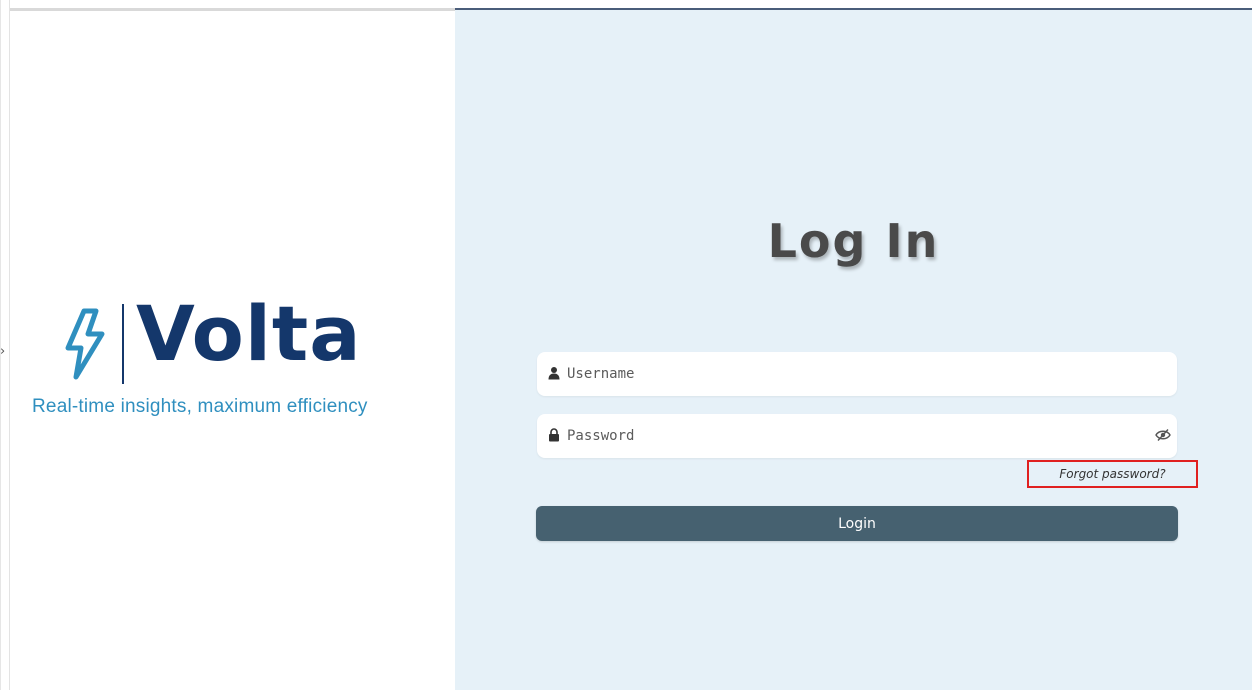 The width and height of the screenshot is (1252, 690). What do you see at coordinates (9, 345) in the screenshot?
I see `left-edge-divider` at bounding box center [9, 345].